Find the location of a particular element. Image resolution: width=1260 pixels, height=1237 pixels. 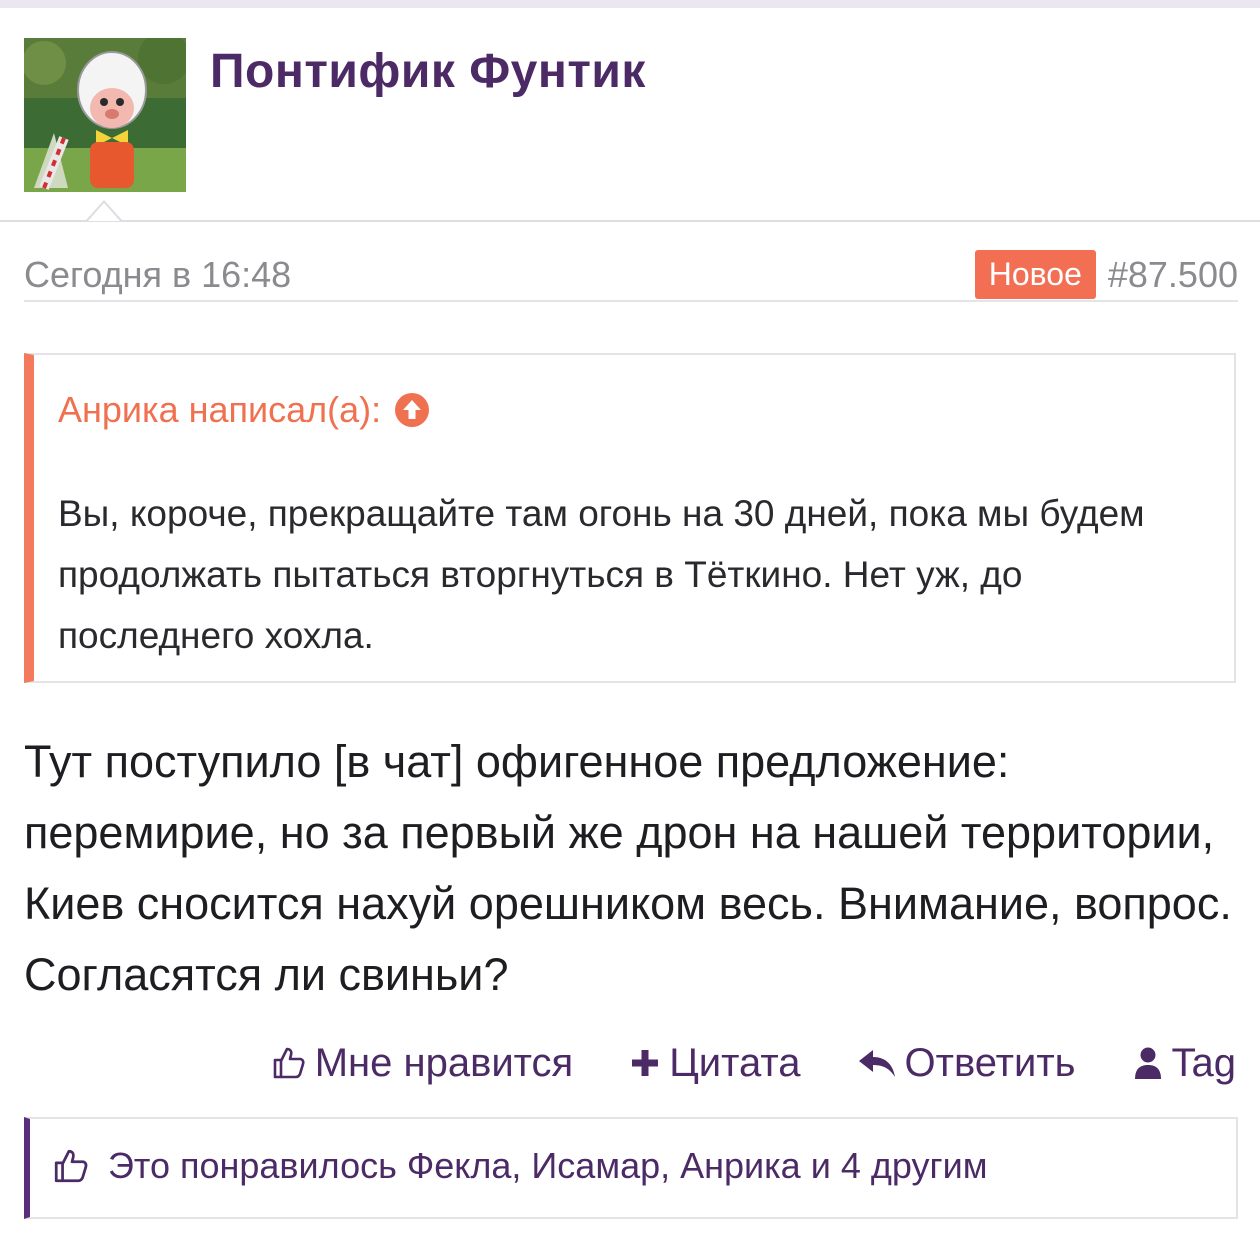

arrow-up-circle-icon is located at coordinates (412, 410).